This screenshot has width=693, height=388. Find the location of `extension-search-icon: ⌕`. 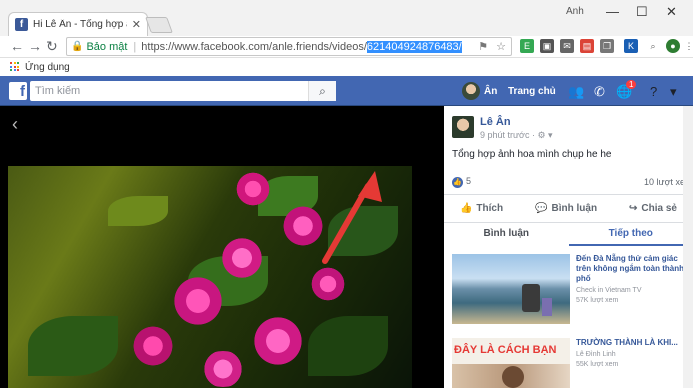

extension-search-icon: ⌕ is located at coordinates (653, 46).